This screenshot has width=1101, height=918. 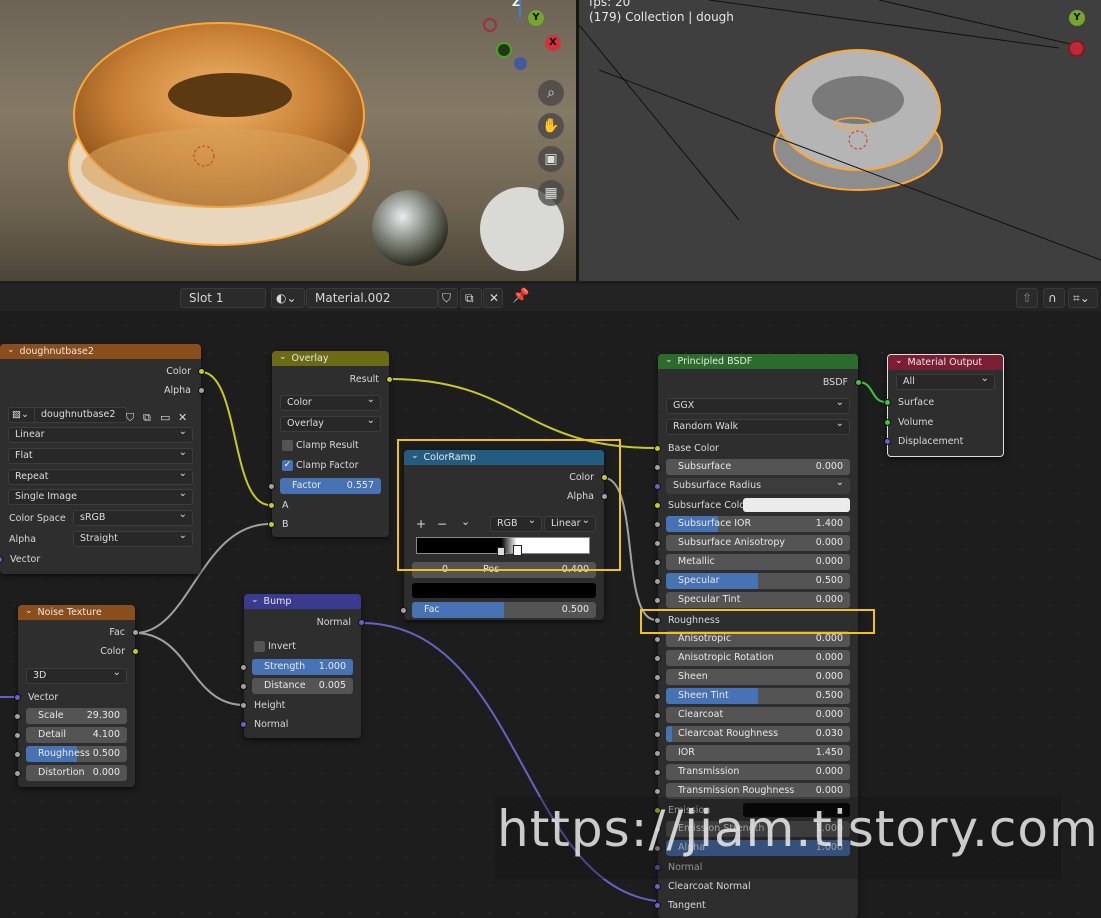 I want to click on subsurface-socket, so click(x=657, y=467).